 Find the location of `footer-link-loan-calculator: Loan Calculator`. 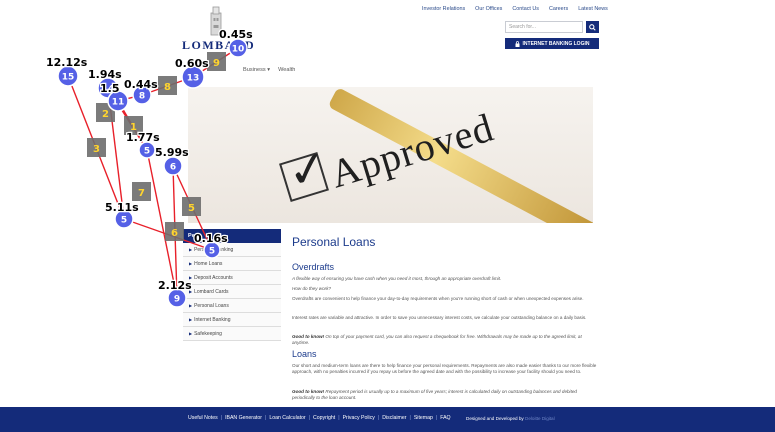

footer-link-loan-calculator: Loan Calculator is located at coordinates (287, 418).